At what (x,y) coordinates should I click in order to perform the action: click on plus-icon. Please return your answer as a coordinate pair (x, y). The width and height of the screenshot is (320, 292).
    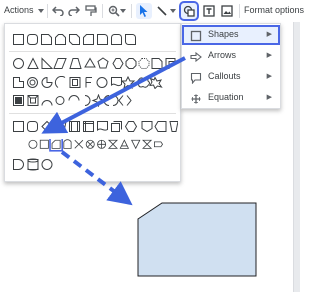
    Looking at the image, I should click on (196, 98).